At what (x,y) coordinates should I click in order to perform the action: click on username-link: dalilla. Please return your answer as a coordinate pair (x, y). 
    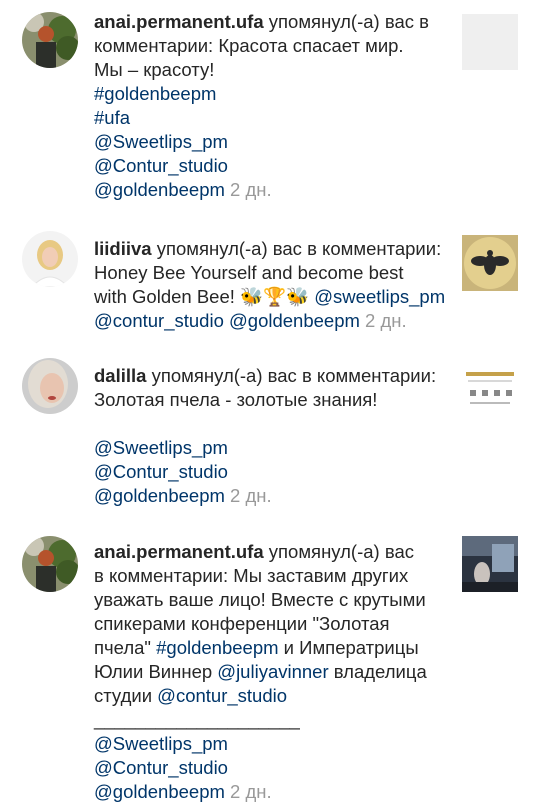
    Looking at the image, I should click on (120, 375).